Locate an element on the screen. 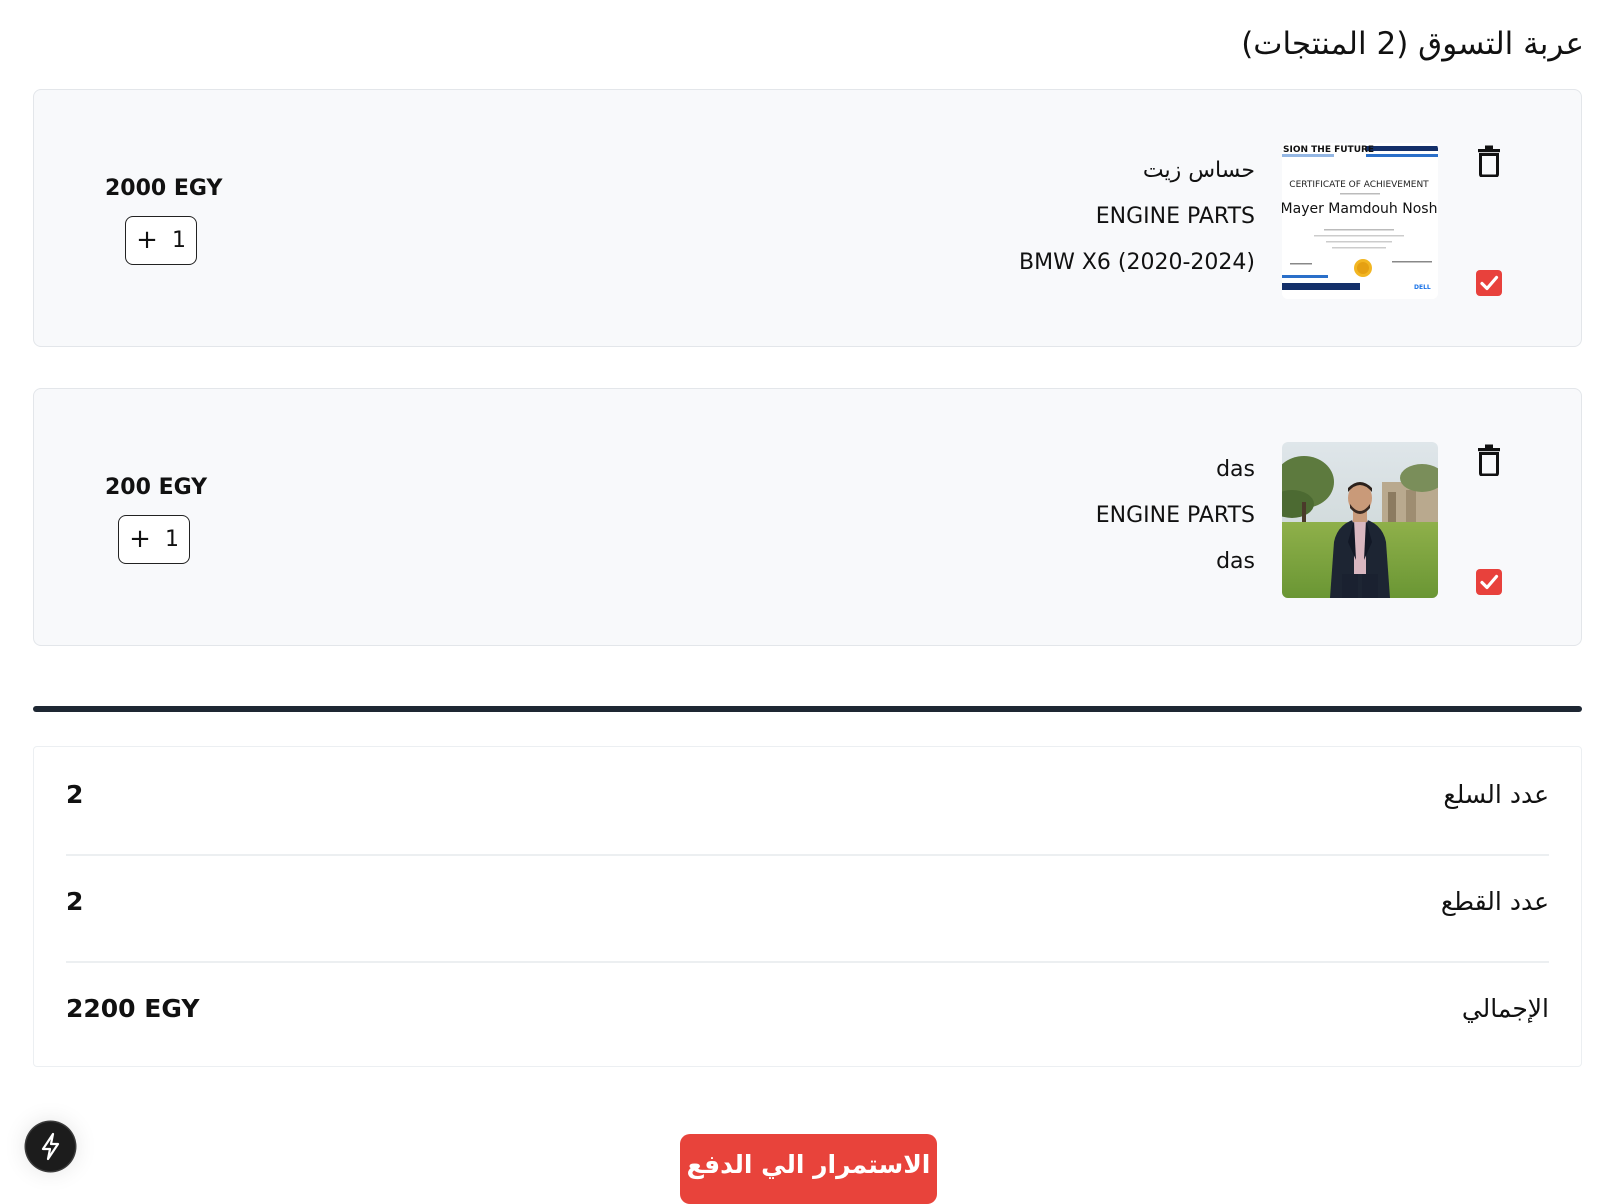  certificate-recipient: Mayer Mamdouh Nosh is located at coordinates (1359, 209).